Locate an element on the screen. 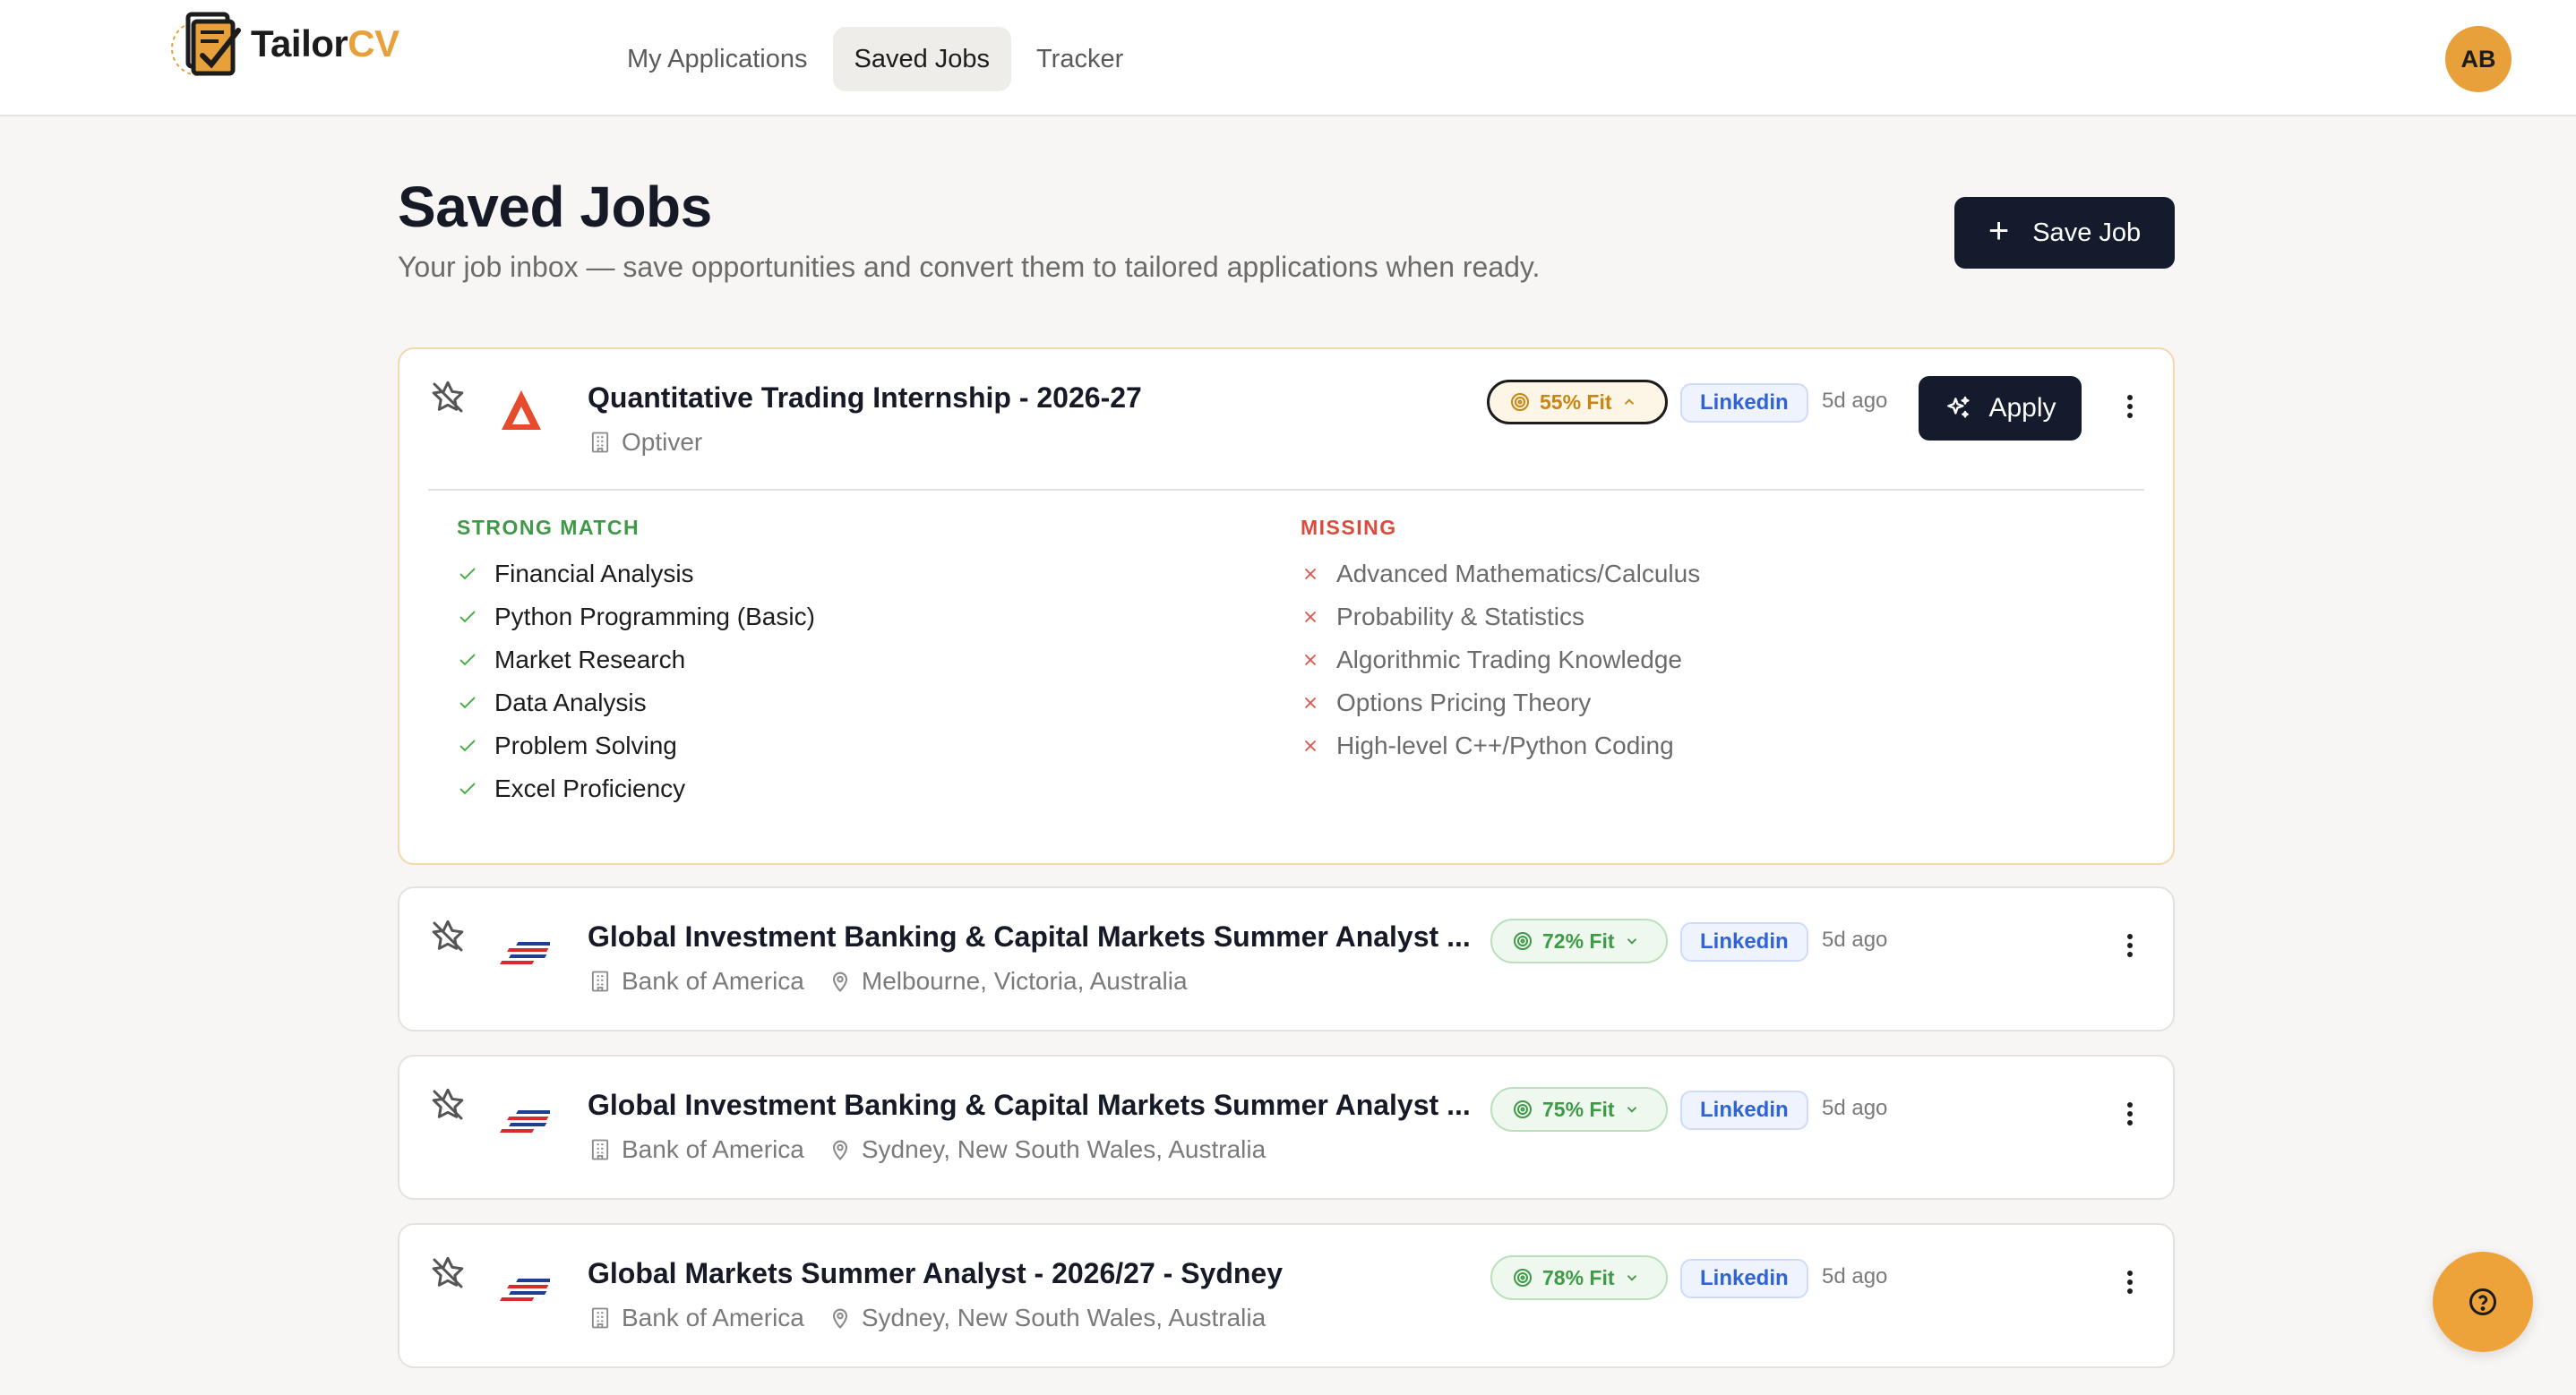  strong-match-item: Problem Solving is located at coordinates (636, 745).